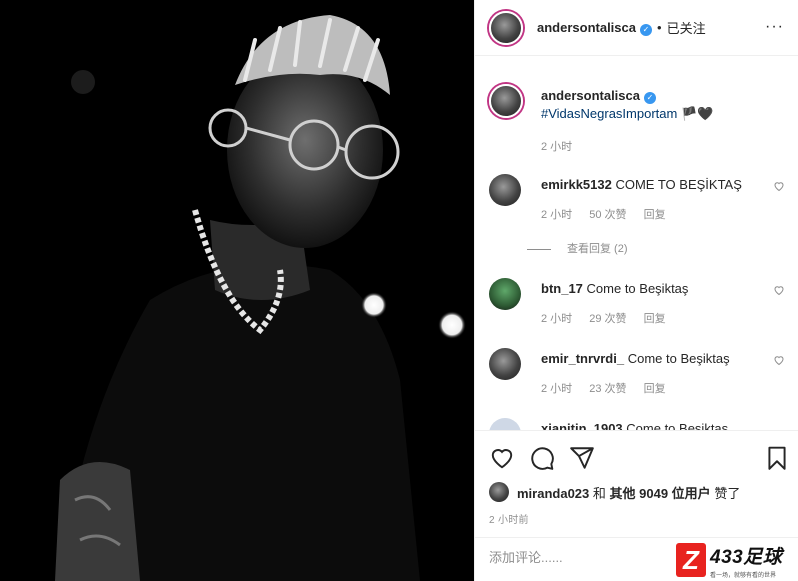  Describe the element at coordinates (539, 249) in the screenshot. I see `replies-divider` at that location.